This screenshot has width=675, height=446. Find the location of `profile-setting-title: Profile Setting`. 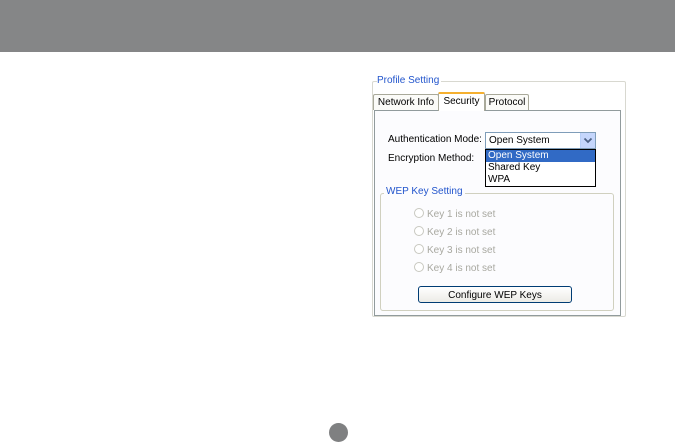

profile-setting-title: Profile Setting is located at coordinates (409, 81).